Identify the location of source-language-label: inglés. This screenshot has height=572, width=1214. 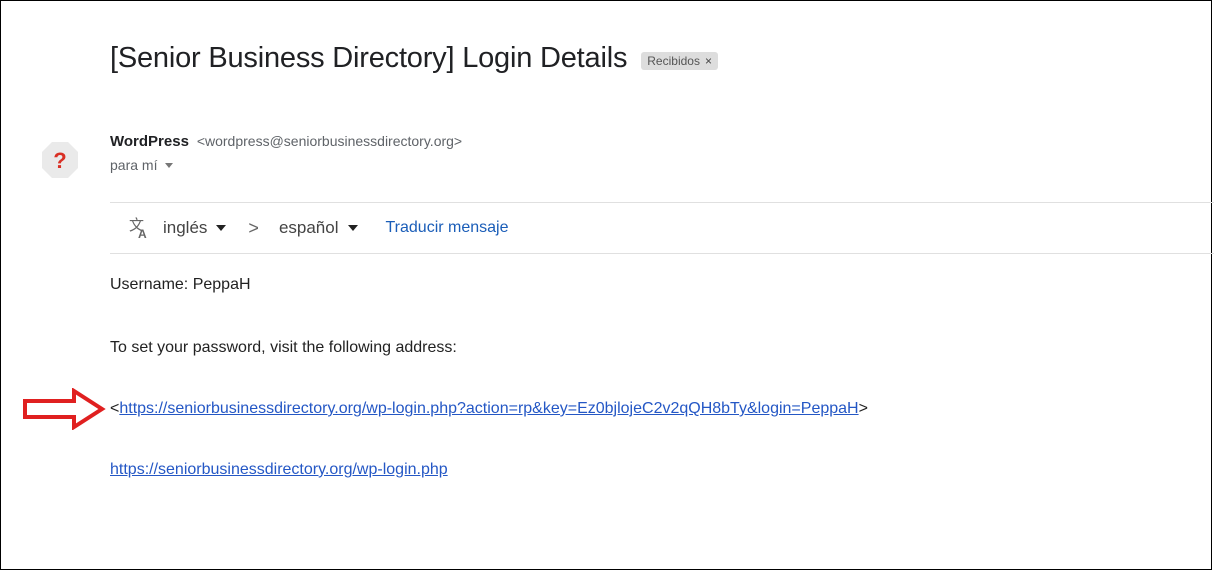
(185, 227).